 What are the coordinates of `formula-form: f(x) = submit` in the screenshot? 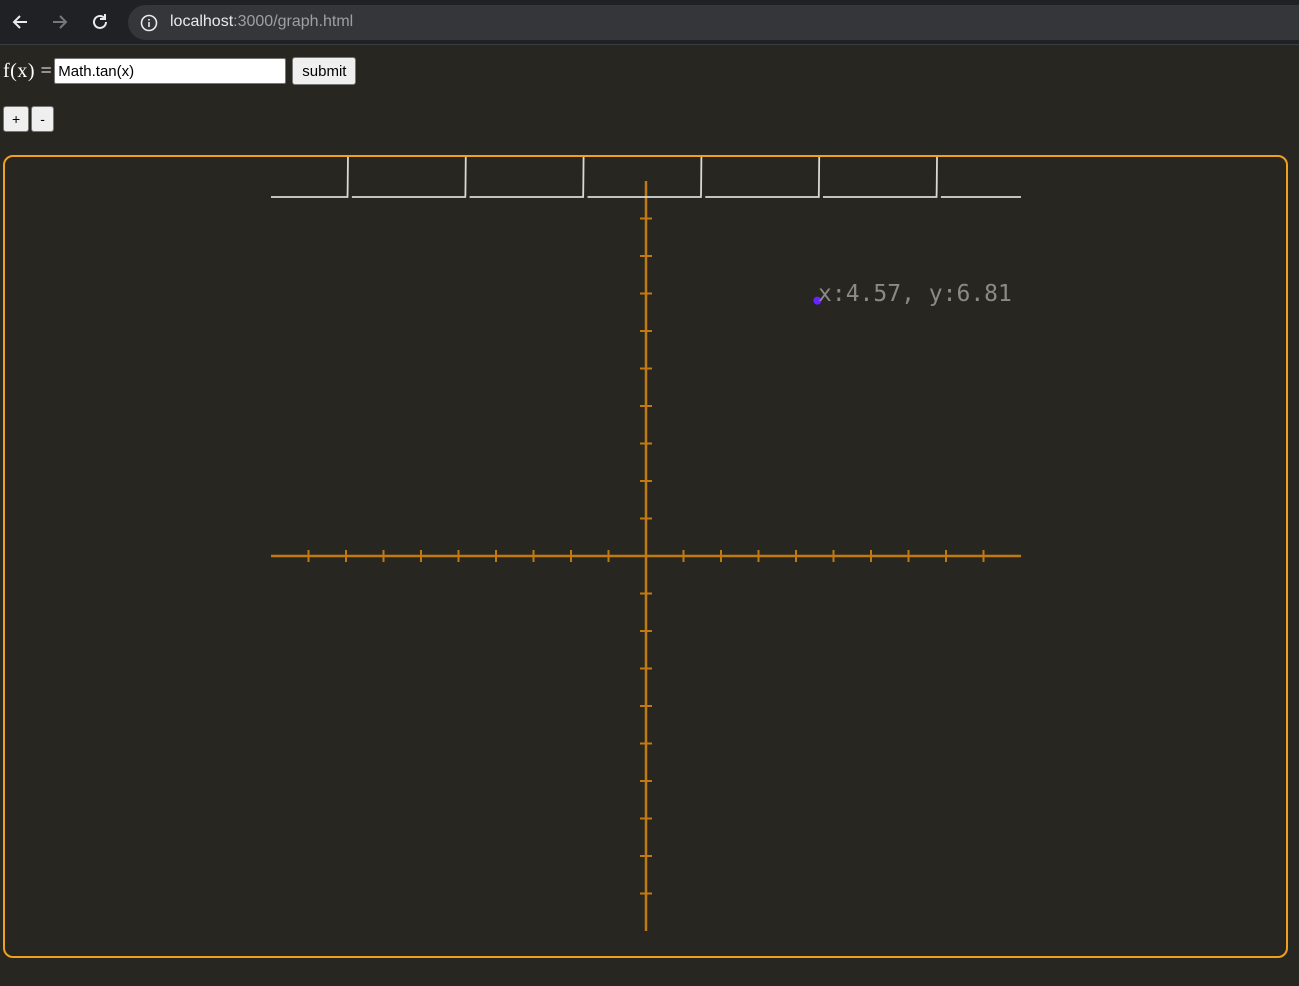 It's located at (180, 71).